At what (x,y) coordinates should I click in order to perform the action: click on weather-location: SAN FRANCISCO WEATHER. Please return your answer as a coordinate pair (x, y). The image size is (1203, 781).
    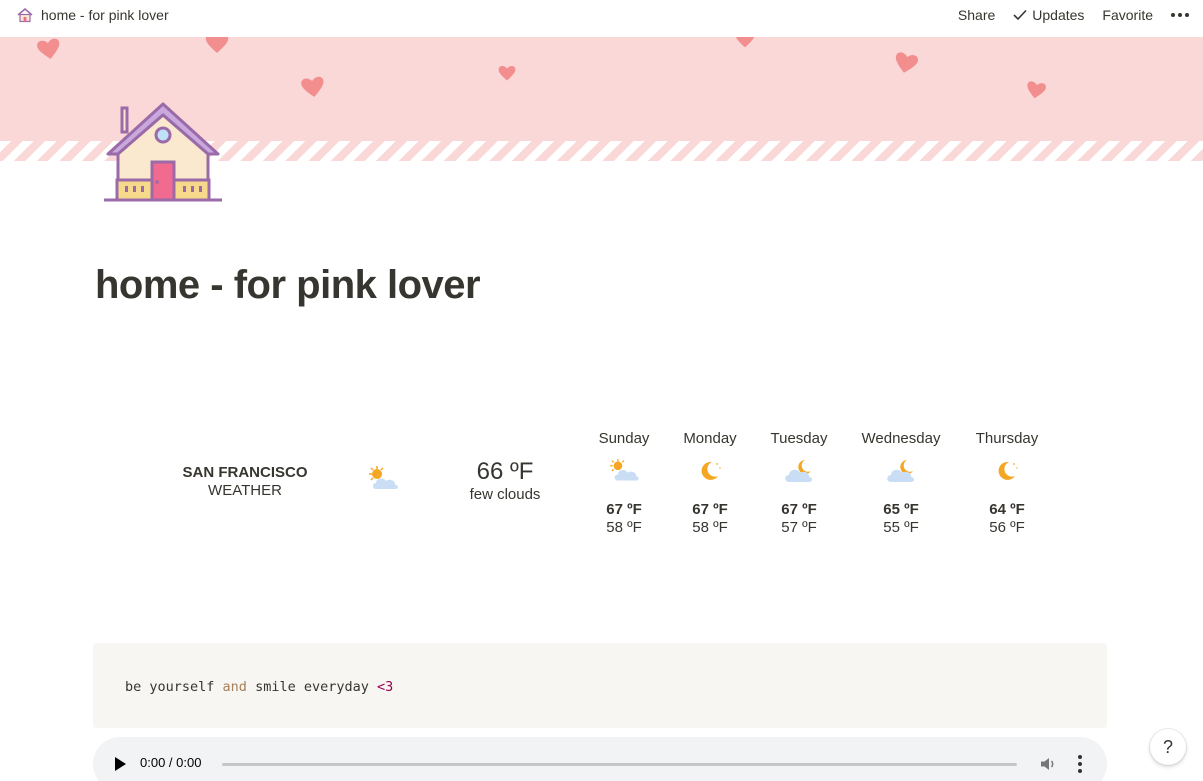
    Looking at the image, I should click on (245, 482).